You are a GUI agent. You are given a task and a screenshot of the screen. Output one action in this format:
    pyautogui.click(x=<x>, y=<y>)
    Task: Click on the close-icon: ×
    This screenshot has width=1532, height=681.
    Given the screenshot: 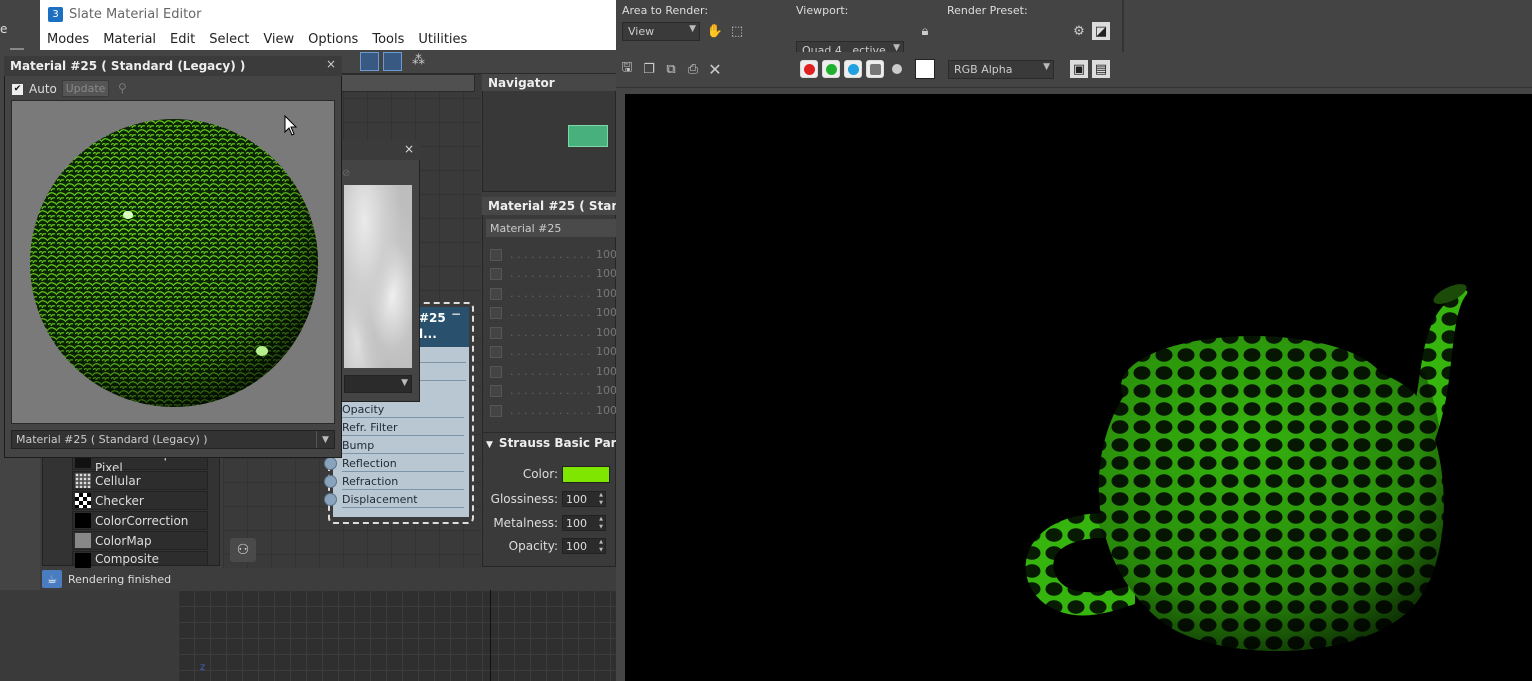 What is the action you would take?
    pyautogui.click(x=333, y=65)
    